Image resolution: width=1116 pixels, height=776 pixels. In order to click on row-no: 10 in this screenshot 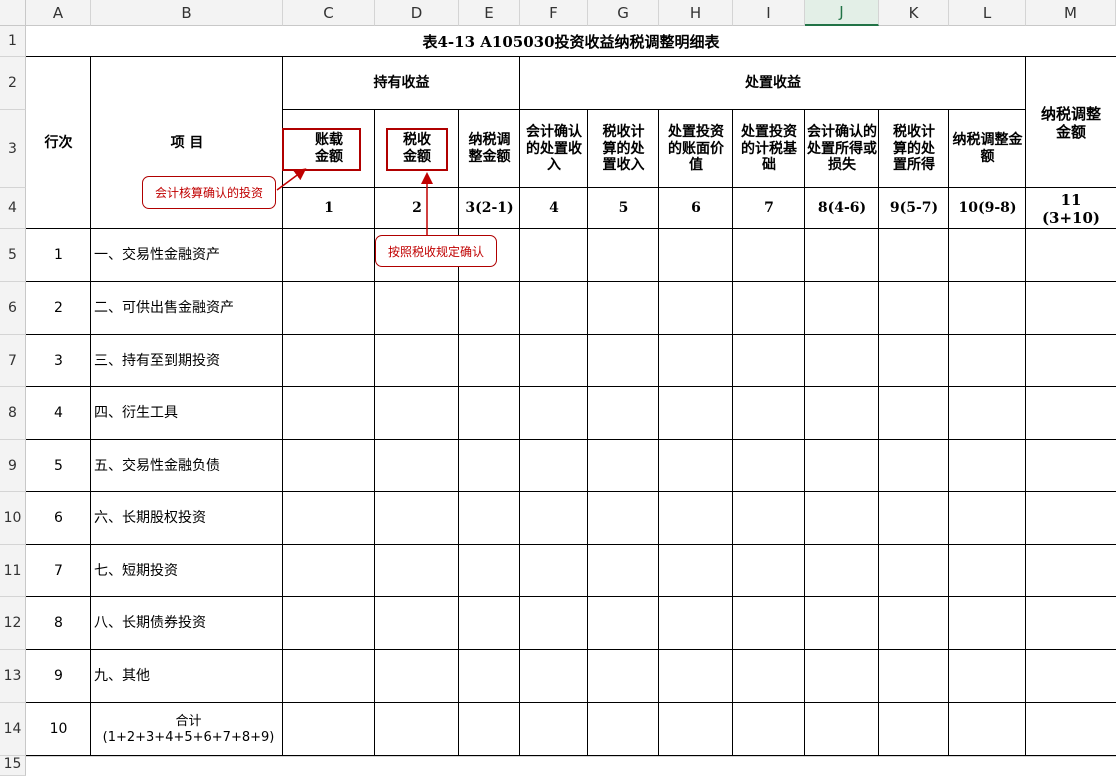, I will do `click(58, 729)`.